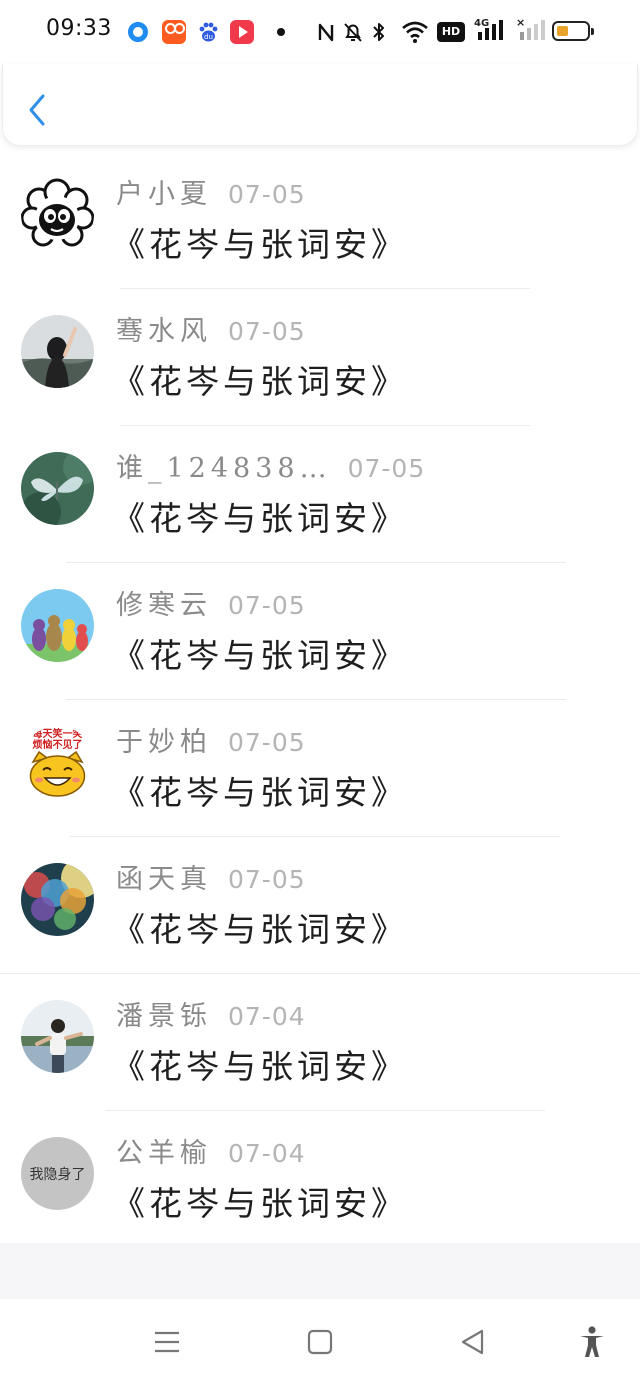 The image size is (640, 1387). I want to click on battery-icon, so click(573, 31).